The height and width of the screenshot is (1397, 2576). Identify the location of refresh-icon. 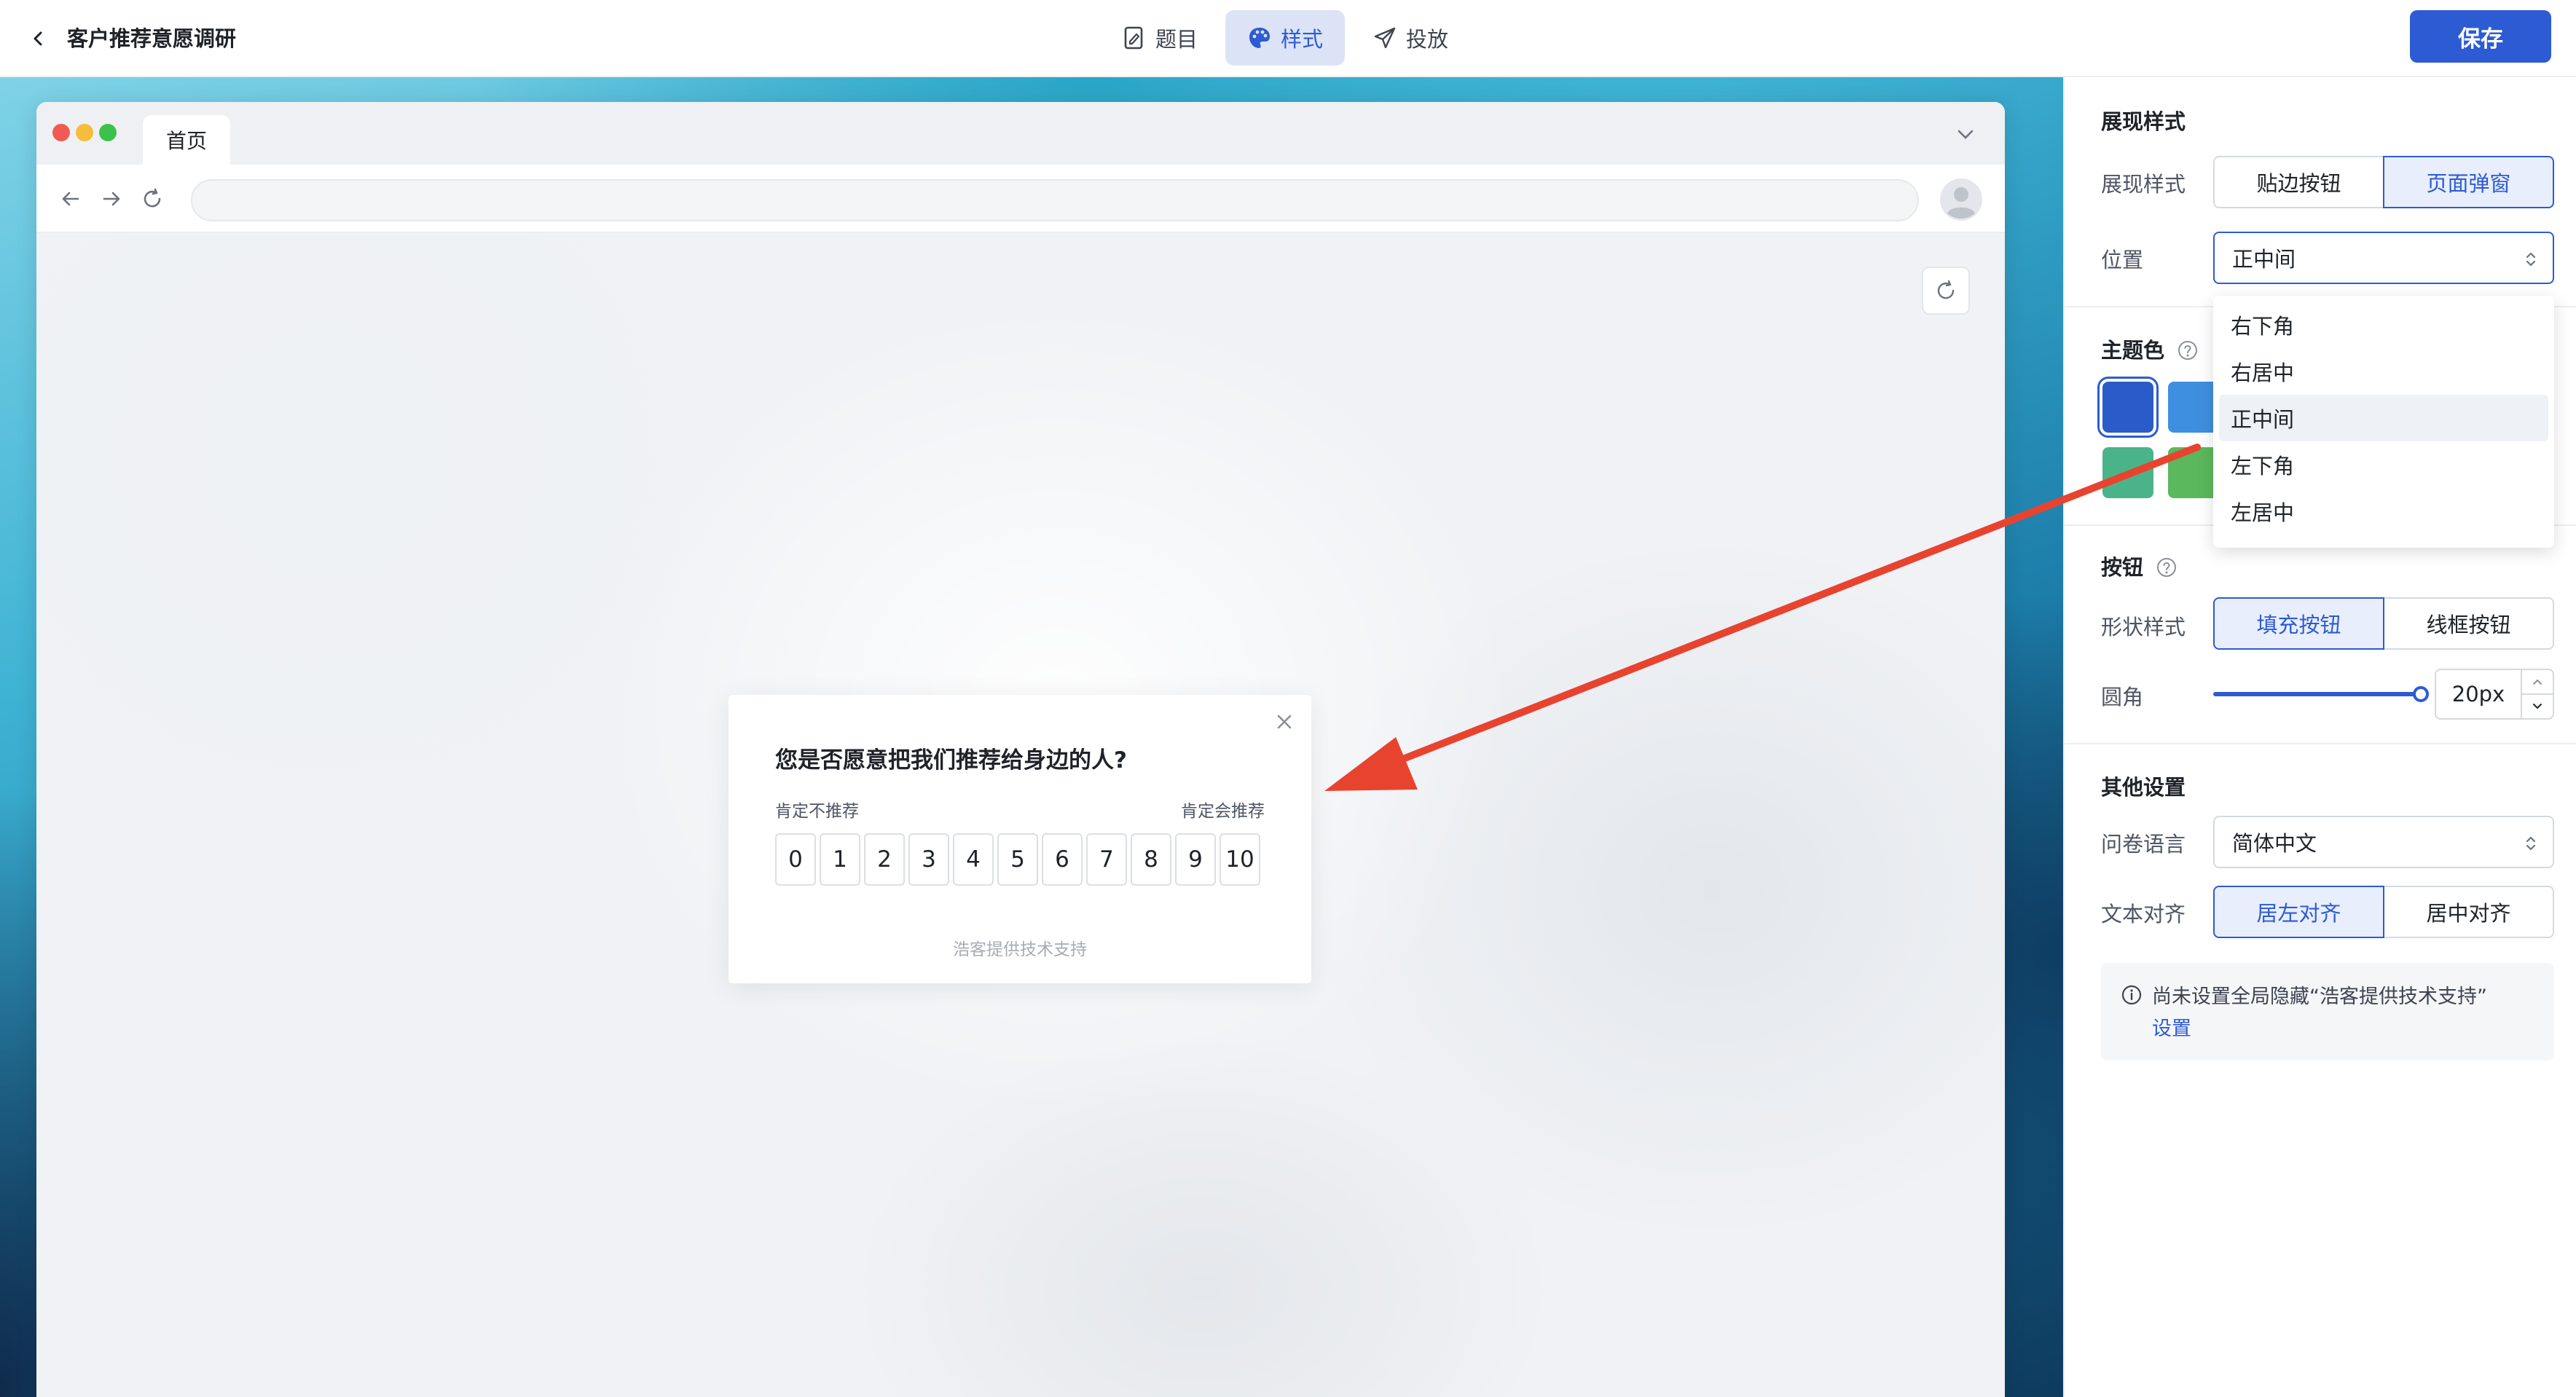
(1946, 289).